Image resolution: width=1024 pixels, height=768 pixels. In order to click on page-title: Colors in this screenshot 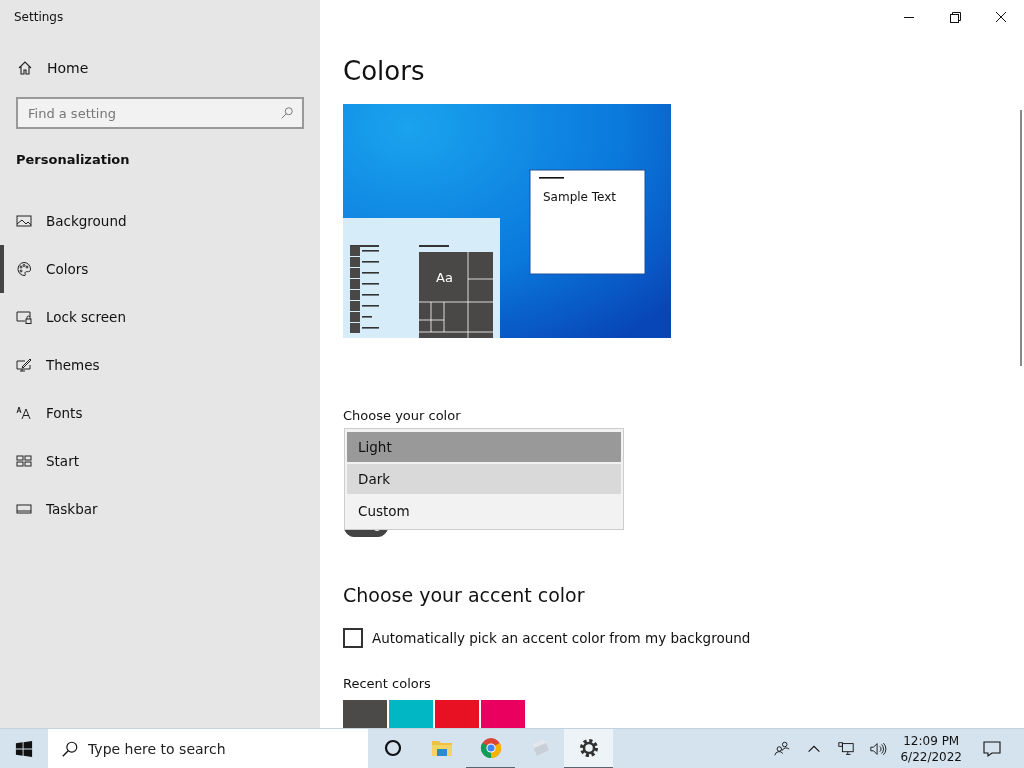, I will do `click(384, 72)`.